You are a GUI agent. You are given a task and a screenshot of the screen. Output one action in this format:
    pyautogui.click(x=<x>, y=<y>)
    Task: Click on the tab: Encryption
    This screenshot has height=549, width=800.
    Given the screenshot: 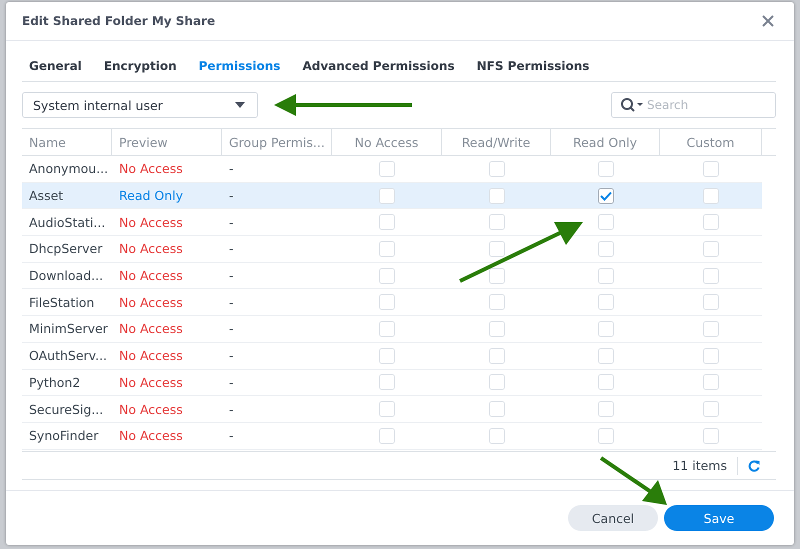 What is the action you would take?
    pyautogui.click(x=140, y=70)
    